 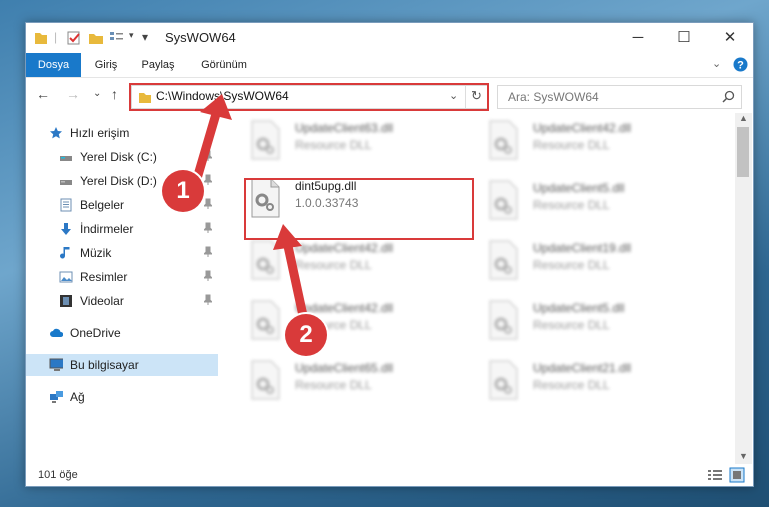 I want to click on arrow-2-head, so click(x=287, y=237).